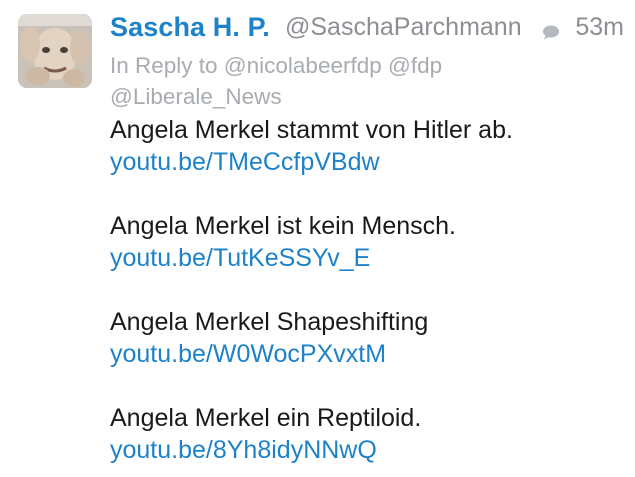 The width and height of the screenshot is (635, 477). Describe the element at coordinates (190, 27) in the screenshot. I see `display-name: Sascha H. P.` at that location.